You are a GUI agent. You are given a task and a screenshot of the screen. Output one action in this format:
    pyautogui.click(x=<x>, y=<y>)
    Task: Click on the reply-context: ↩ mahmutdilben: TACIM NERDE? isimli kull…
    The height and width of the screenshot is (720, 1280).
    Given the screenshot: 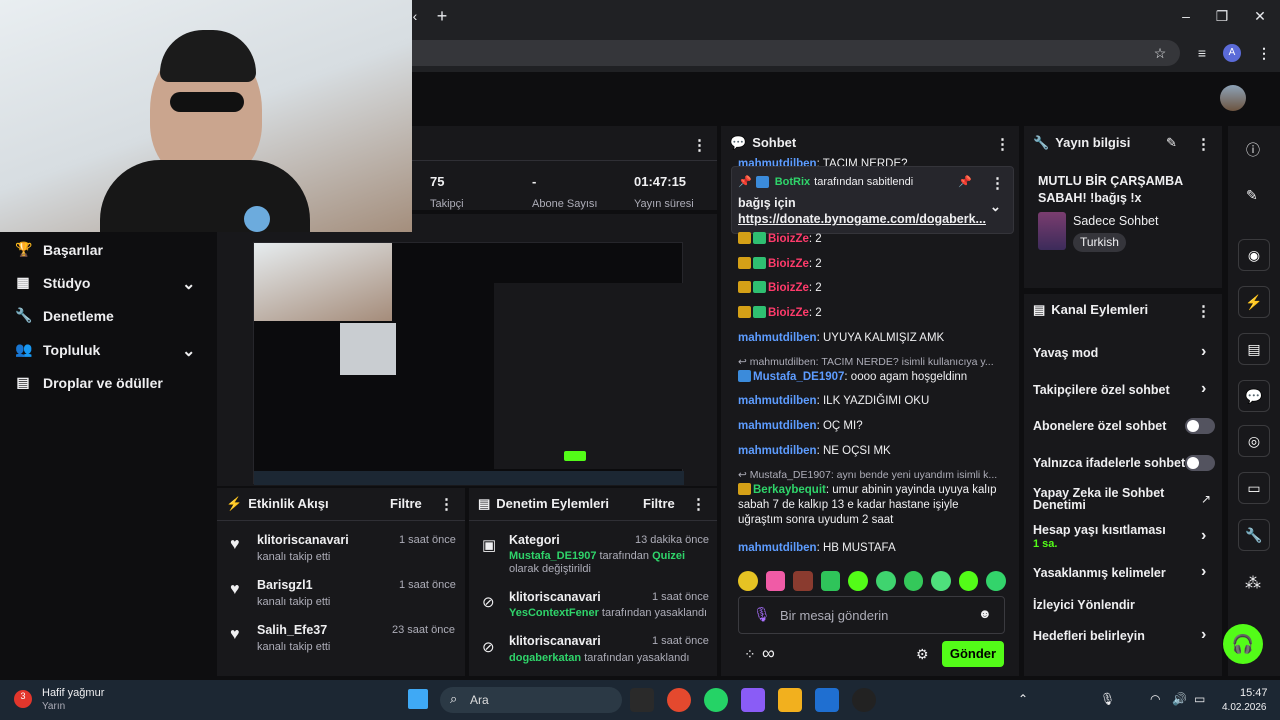 What is the action you would take?
    pyautogui.click(x=872, y=362)
    